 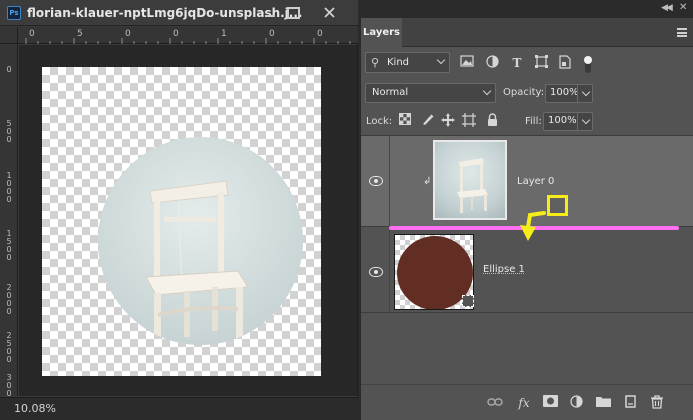 I want to click on ruler-v-label: 1500, so click(x=9, y=245).